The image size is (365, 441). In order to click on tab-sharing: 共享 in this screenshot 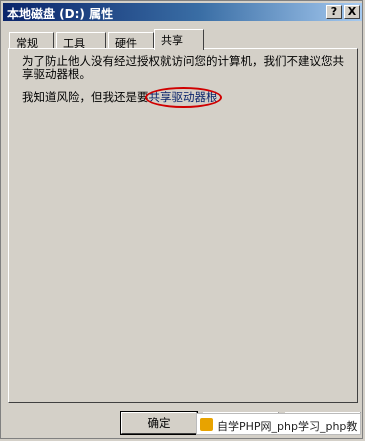, I will do `click(179, 39)`.